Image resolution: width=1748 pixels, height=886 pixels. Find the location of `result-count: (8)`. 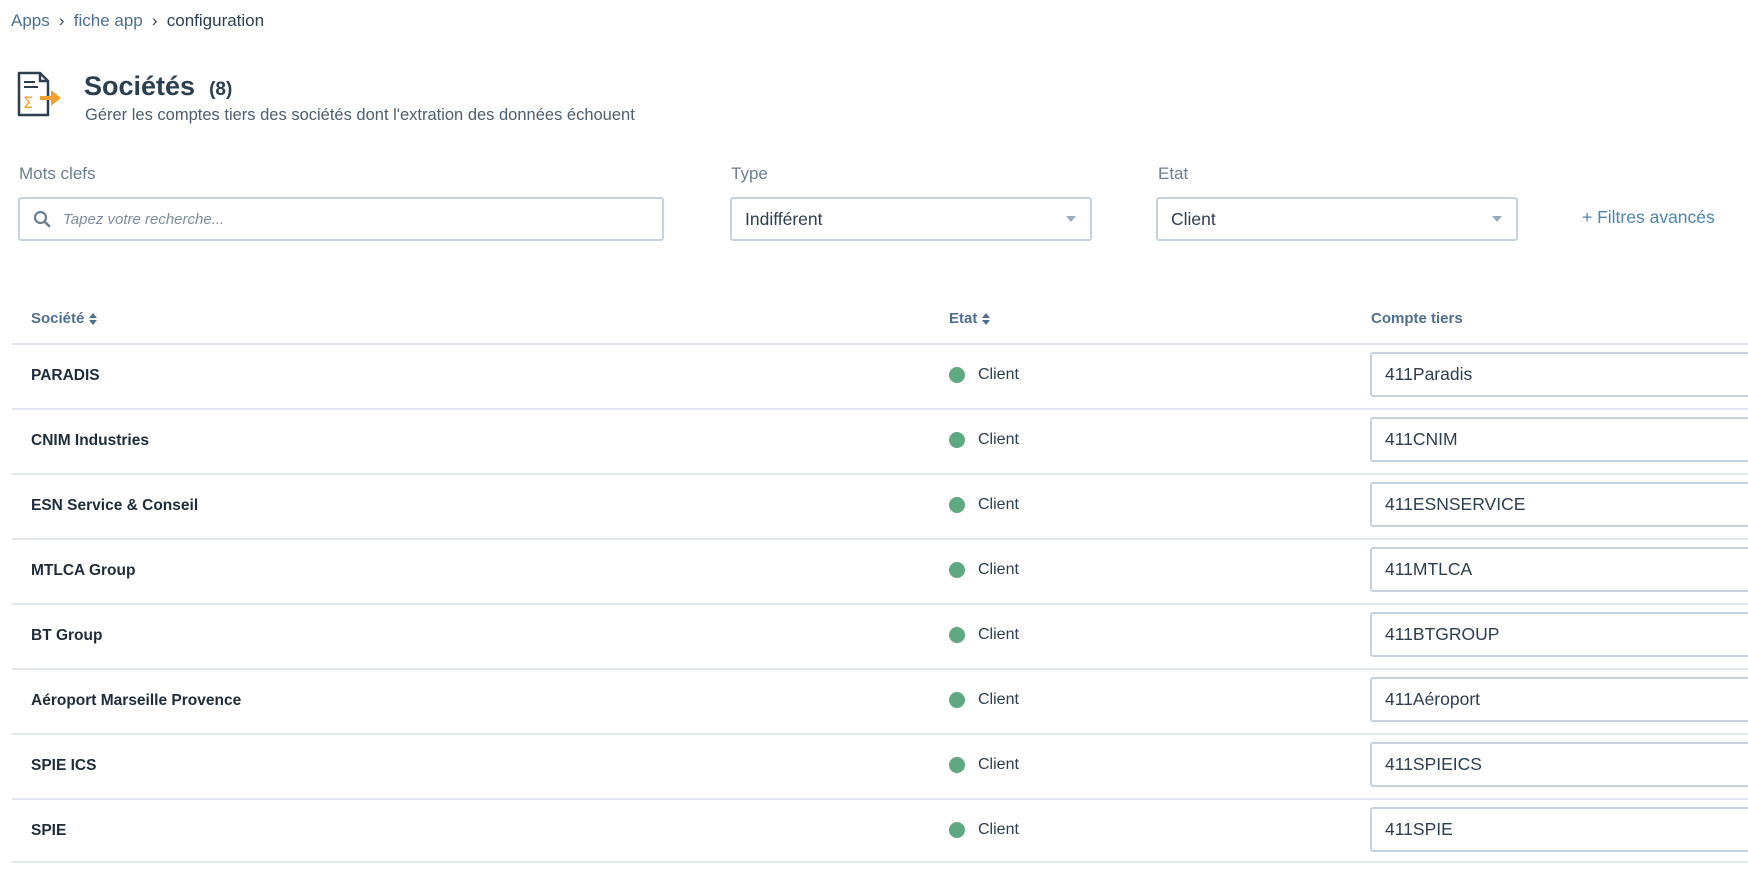

result-count: (8) is located at coordinates (221, 89).